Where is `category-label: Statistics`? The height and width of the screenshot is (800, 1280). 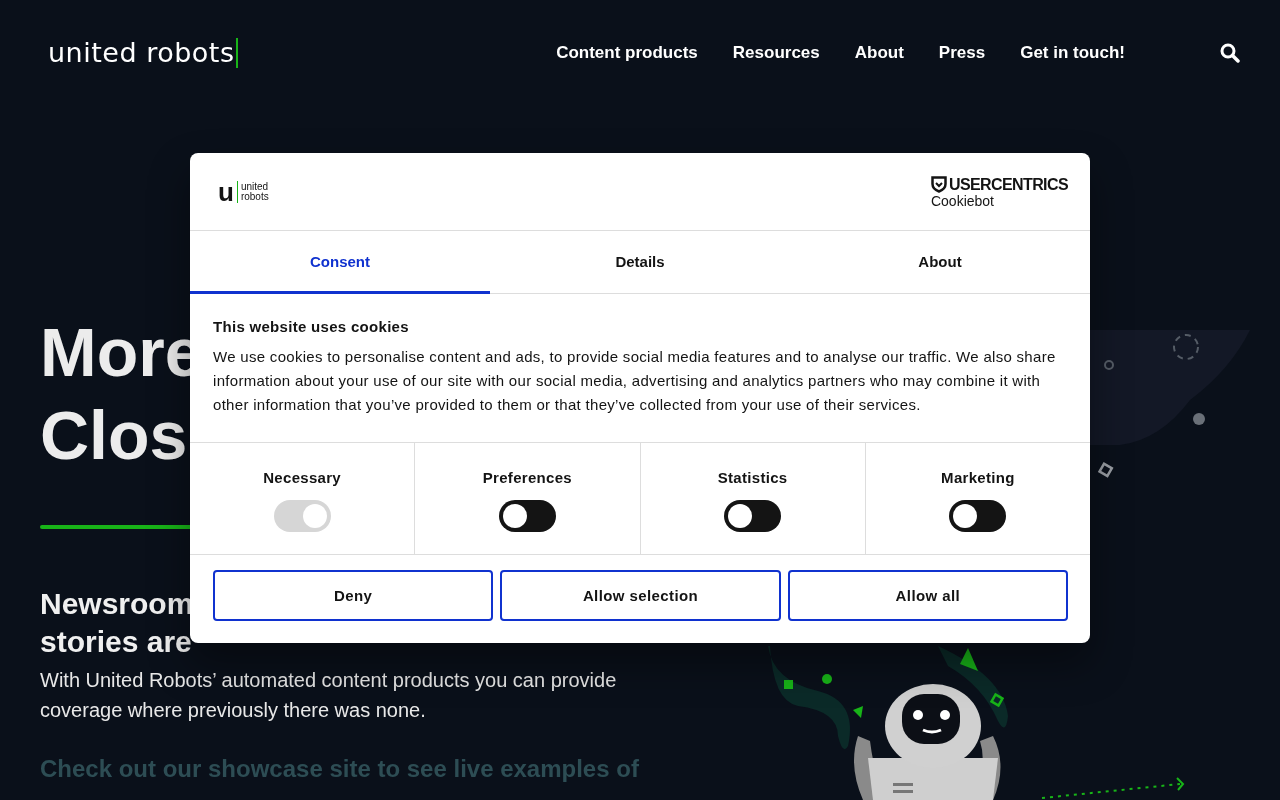 category-label: Statistics is located at coordinates (752, 477).